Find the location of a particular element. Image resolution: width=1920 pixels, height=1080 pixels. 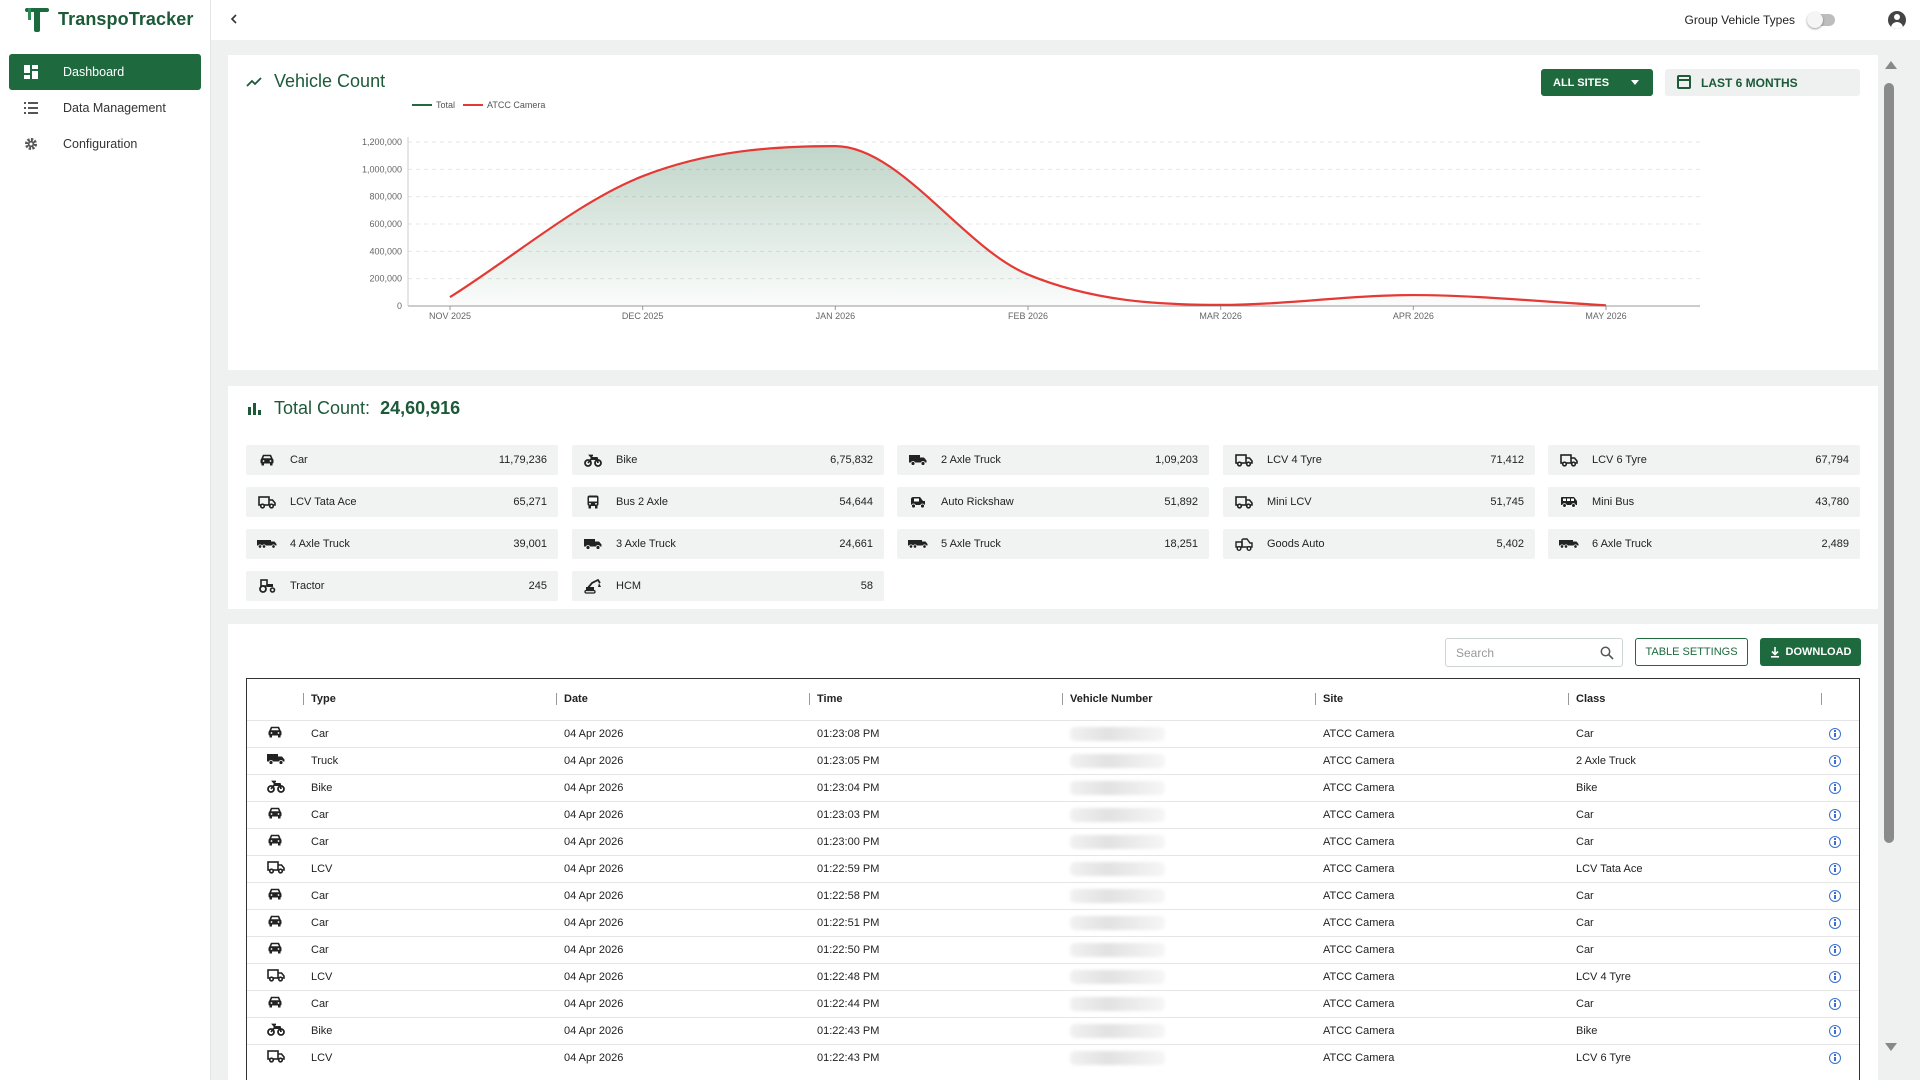

page-scrollbar is located at coordinates (1890, 555).